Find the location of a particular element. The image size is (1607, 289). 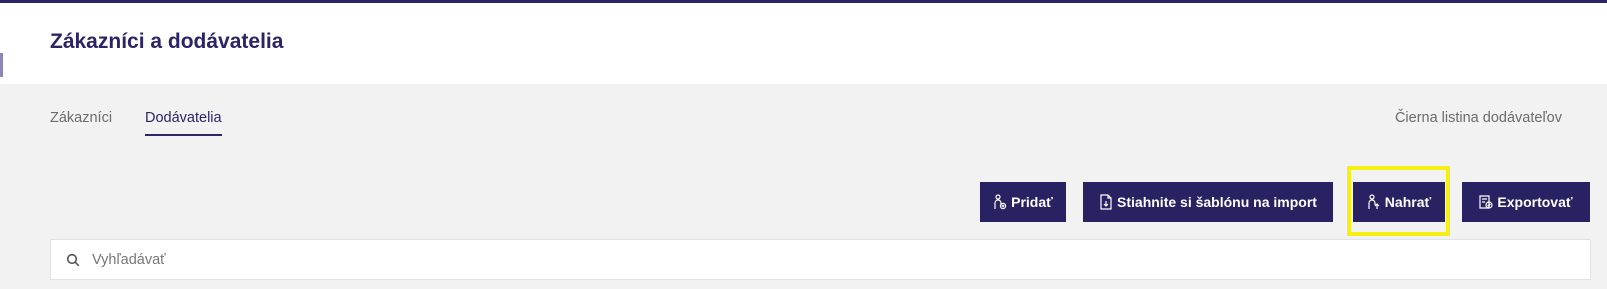

download-template-button: Stiahnite si šablónu na import is located at coordinates (1208, 202).